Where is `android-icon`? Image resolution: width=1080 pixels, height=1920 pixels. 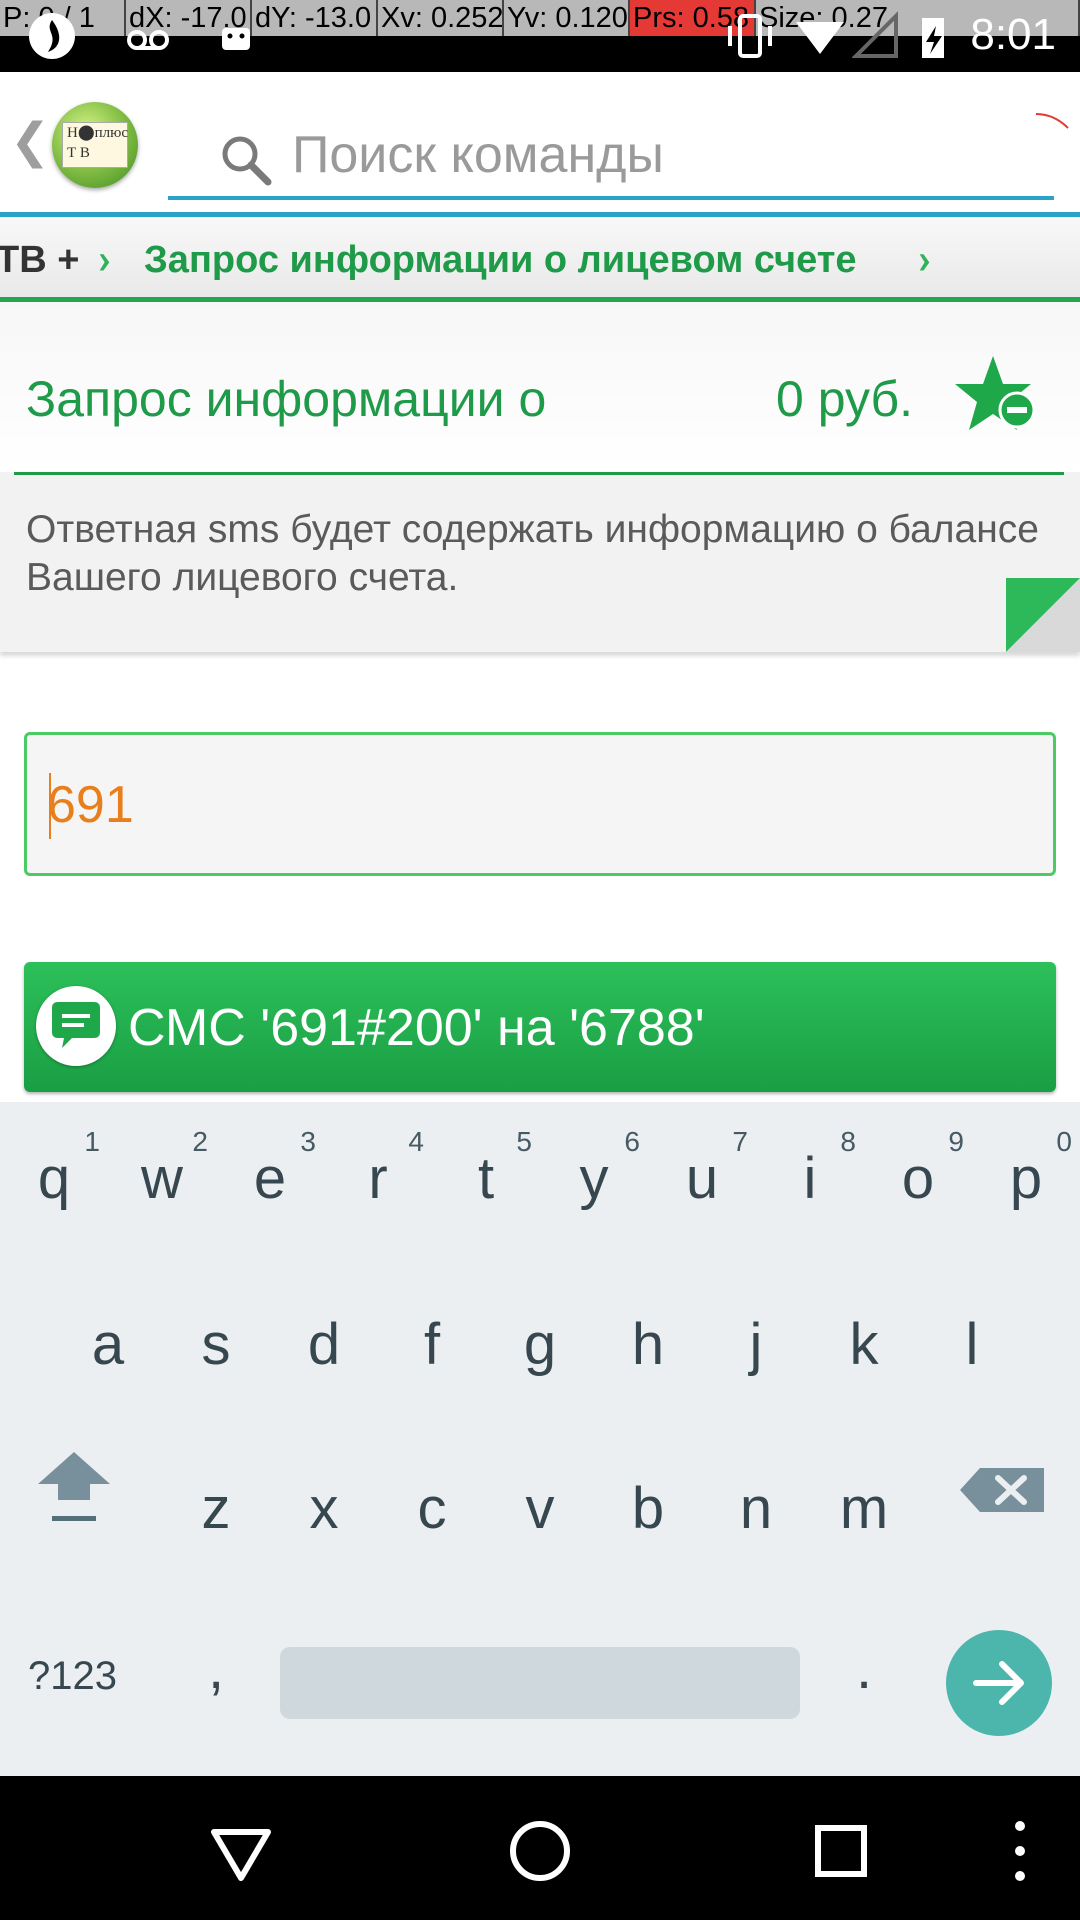
android-icon is located at coordinates (236, 39).